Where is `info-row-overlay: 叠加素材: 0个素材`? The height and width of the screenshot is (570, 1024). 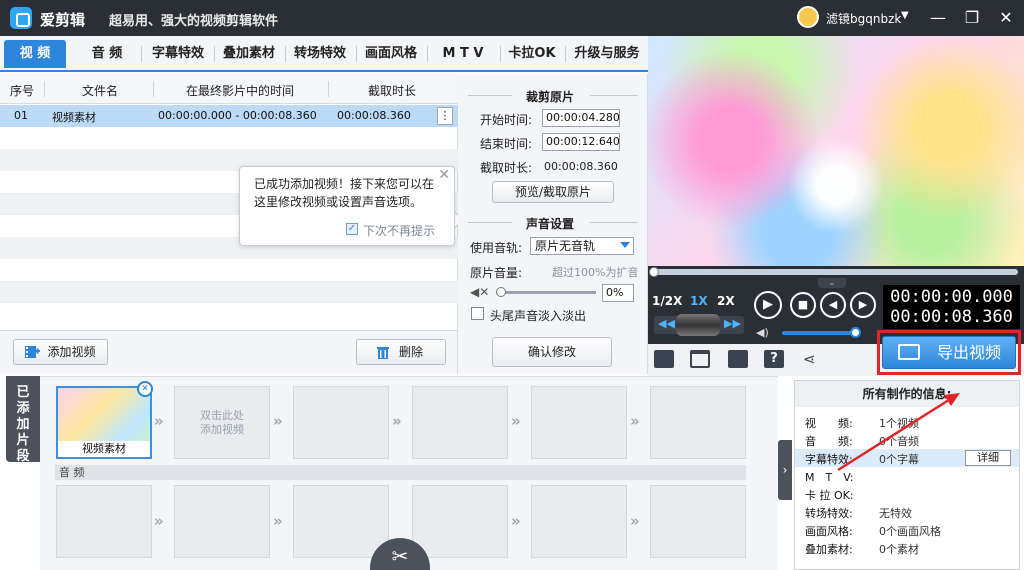 info-row-overlay: 叠加素材: 0个素材 is located at coordinates (907, 548).